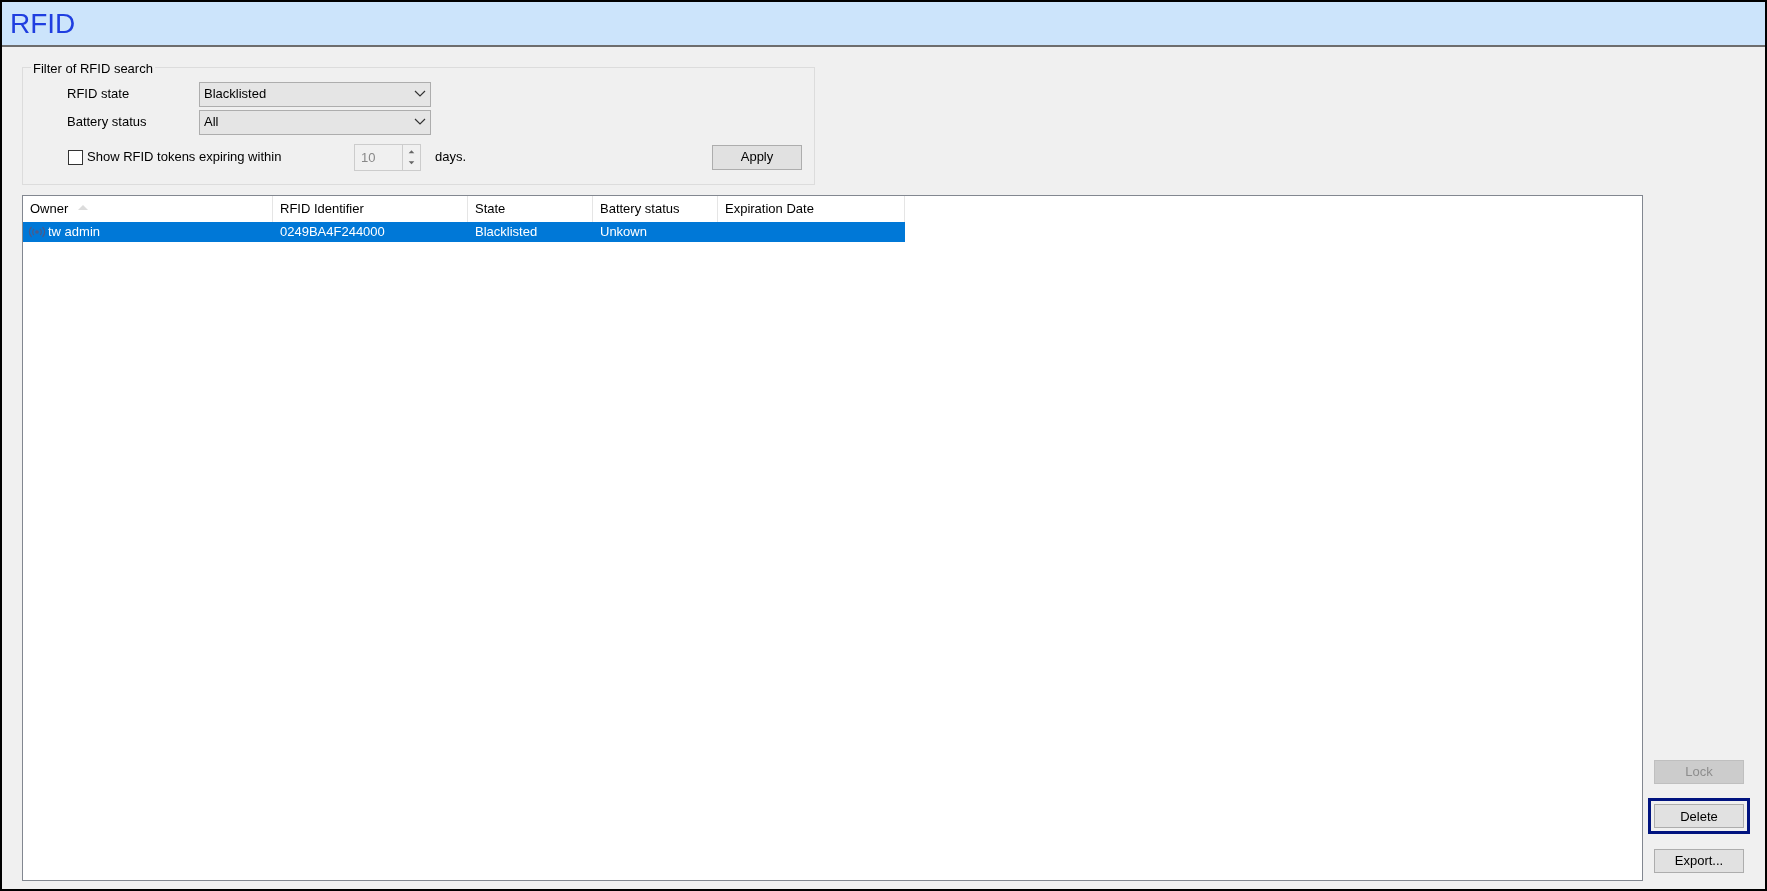 This screenshot has width=1767, height=891. I want to click on table-cell-text: Blacklisted, so click(506, 232).